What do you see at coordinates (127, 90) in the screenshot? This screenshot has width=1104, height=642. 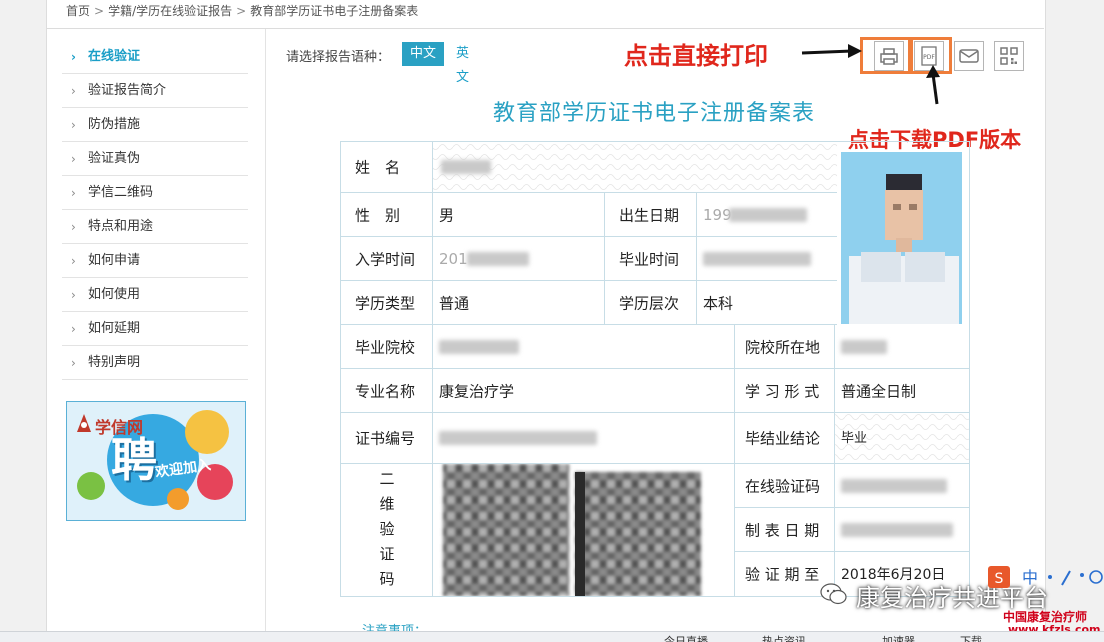 I see `sidebar-item-label: 验证报告简介` at bounding box center [127, 90].